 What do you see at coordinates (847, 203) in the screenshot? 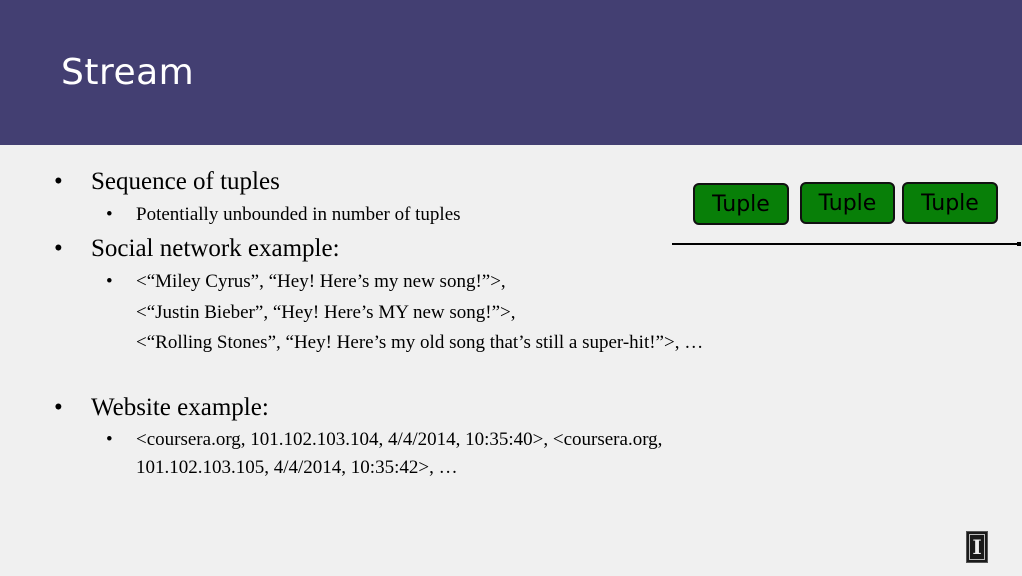
I see `tuple-box-2: Tuple` at bounding box center [847, 203].